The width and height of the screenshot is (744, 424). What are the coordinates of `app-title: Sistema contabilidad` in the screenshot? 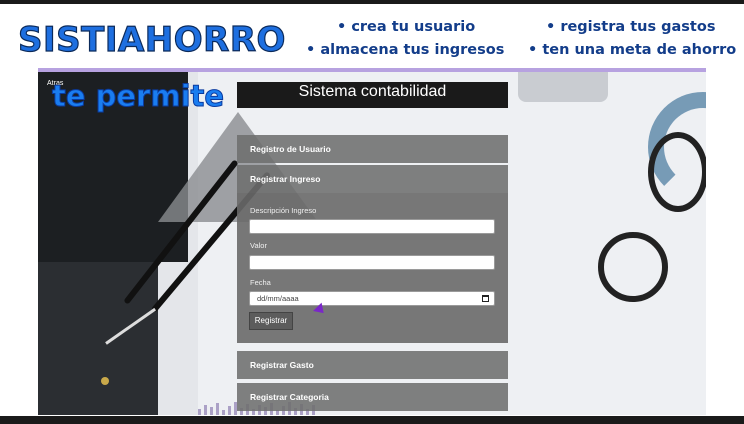 It's located at (372, 95).